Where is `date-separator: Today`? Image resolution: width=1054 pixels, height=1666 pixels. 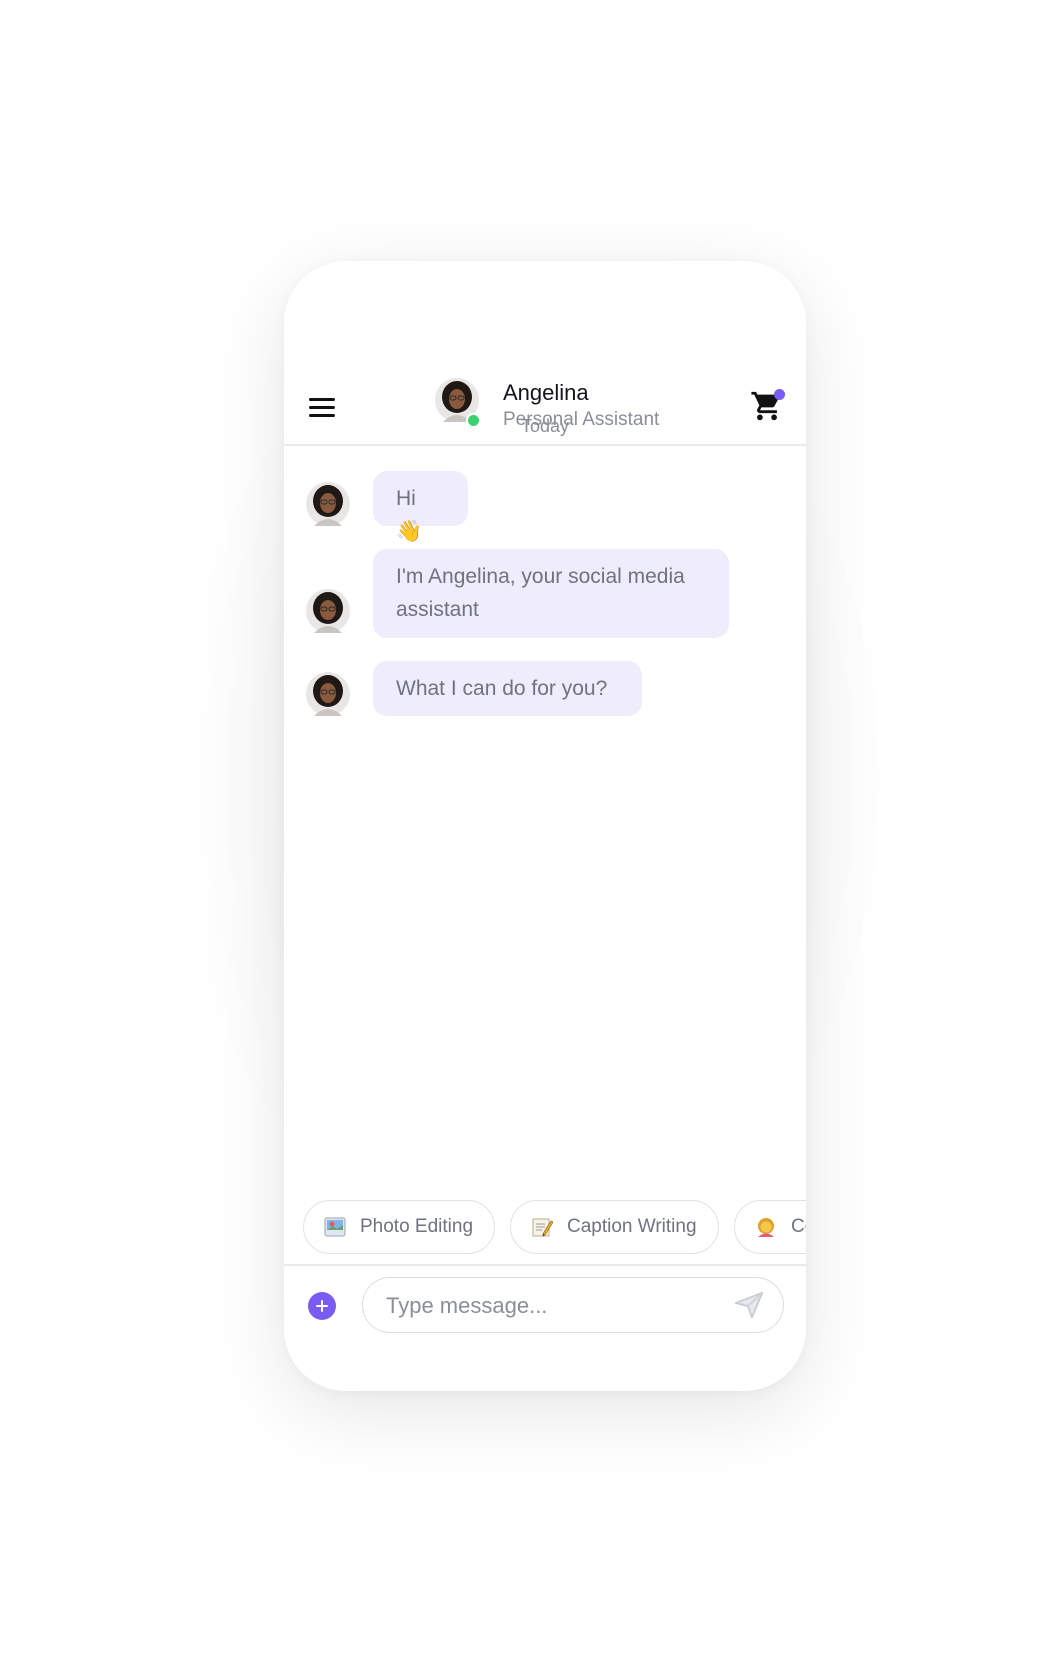
date-separator: Today is located at coordinates (545, 426).